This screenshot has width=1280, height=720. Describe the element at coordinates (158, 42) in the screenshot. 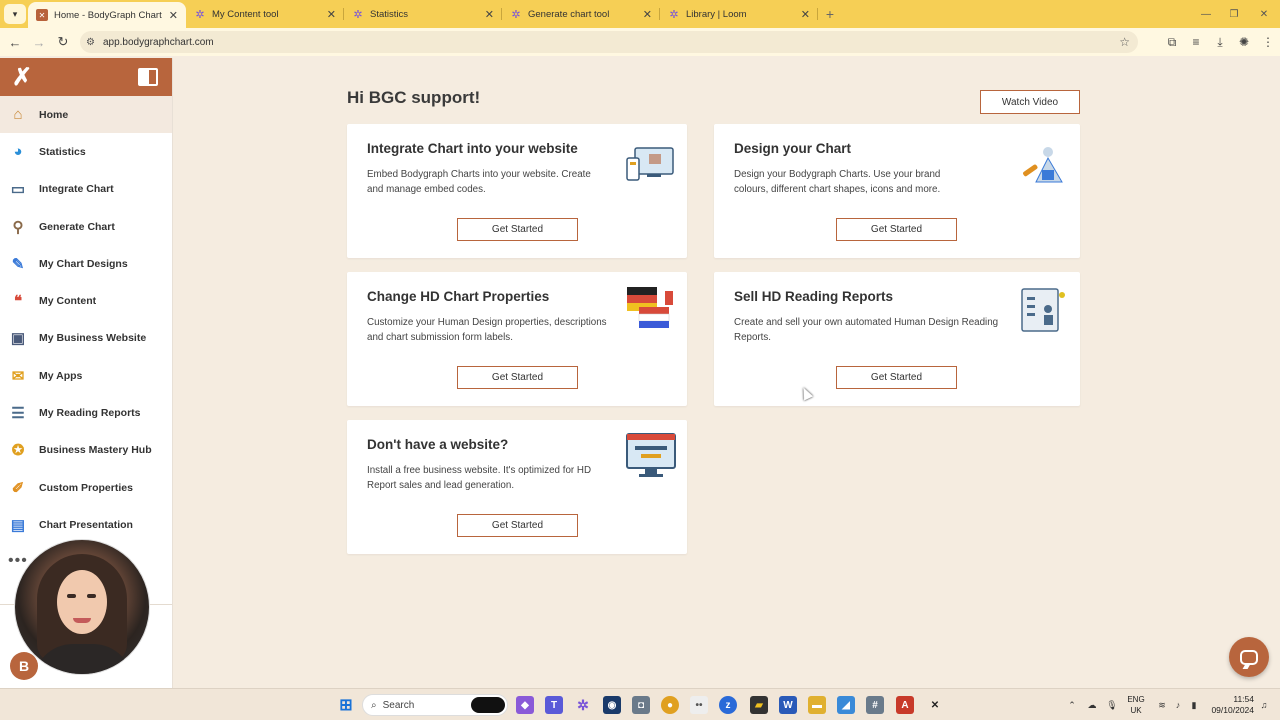

I see `url-text: app.bodygraphchart.com` at that location.